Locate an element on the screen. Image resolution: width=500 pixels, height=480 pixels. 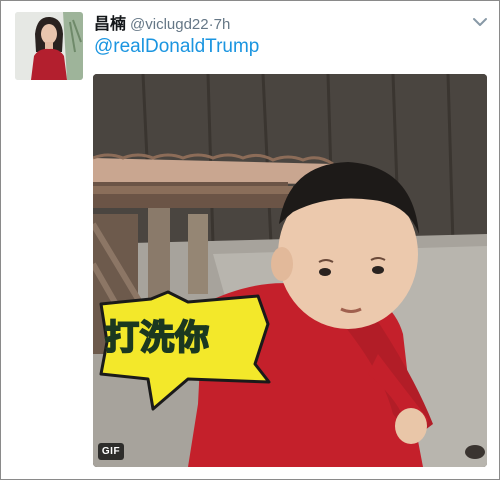
gif-badge: GIF is located at coordinates (111, 451).